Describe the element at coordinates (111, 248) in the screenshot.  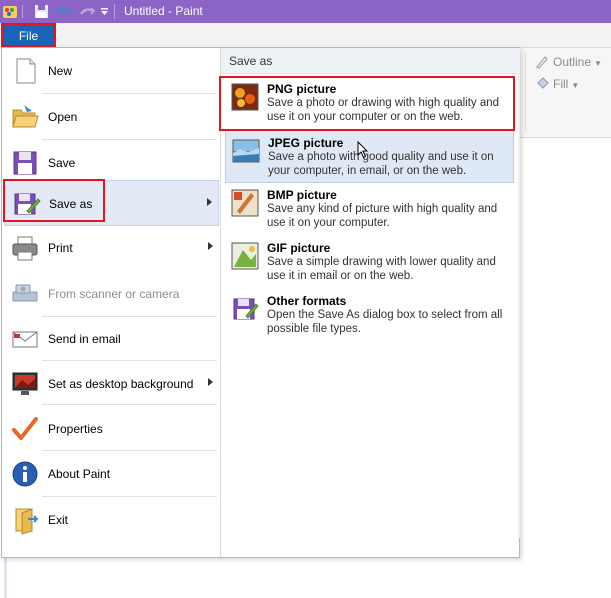
I see `menu-item-print: Print` at that location.